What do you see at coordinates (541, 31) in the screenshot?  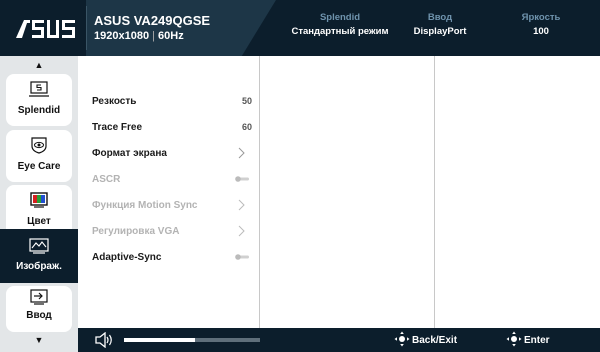 I see `status-value: 100` at bounding box center [541, 31].